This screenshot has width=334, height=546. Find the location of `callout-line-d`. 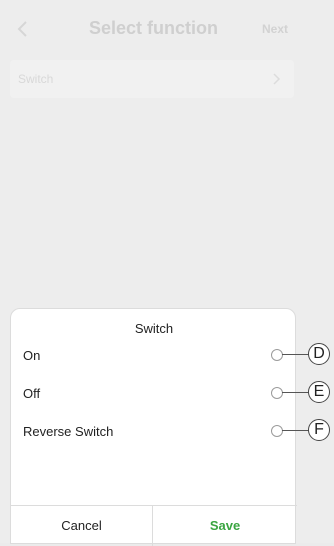

callout-line-d is located at coordinates (296, 354).